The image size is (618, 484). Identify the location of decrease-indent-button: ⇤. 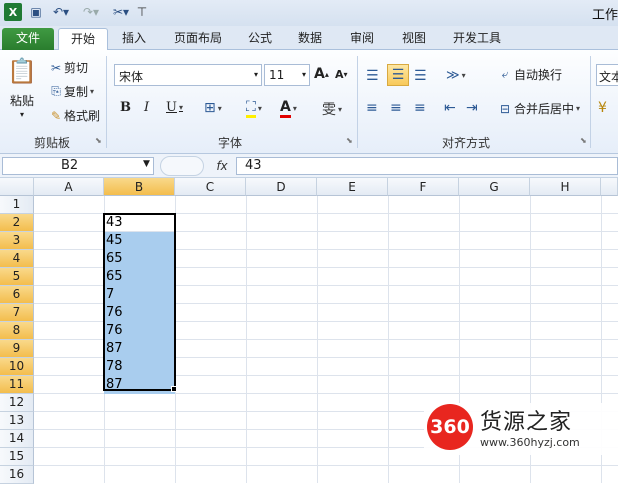
(450, 108).